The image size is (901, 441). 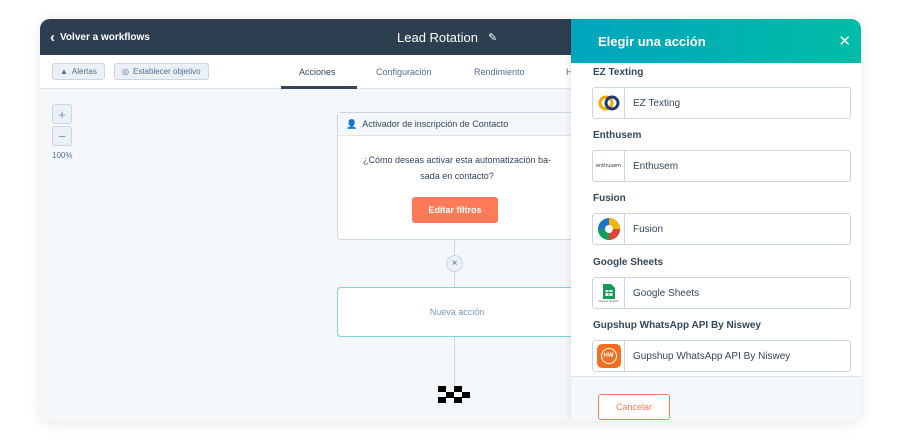 I want to click on back-to-workflows-link: ‹ Volver a workflows, so click(x=100, y=37).